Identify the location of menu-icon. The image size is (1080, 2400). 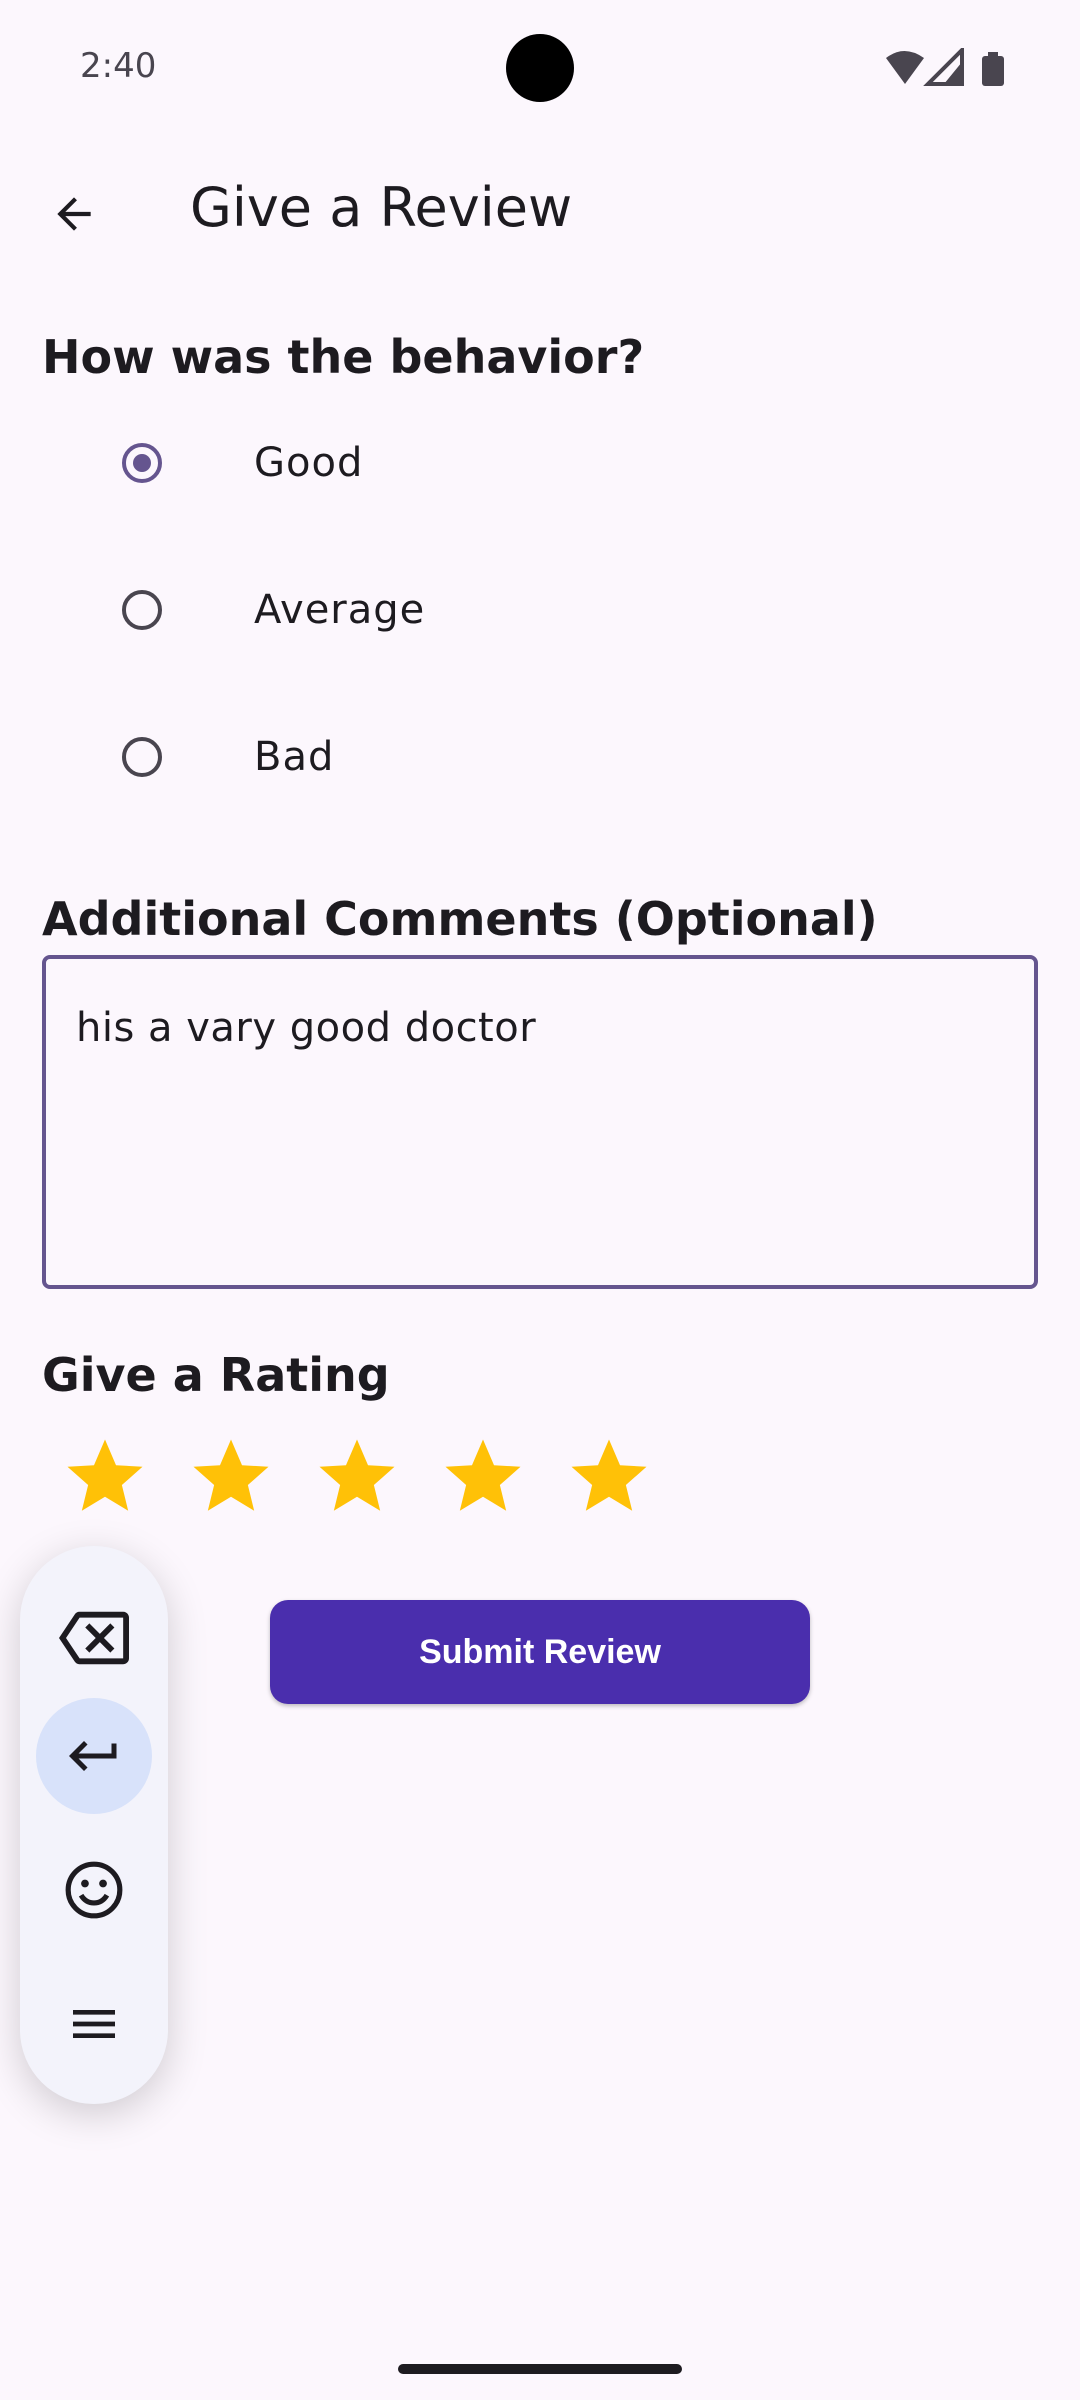
(94, 2024).